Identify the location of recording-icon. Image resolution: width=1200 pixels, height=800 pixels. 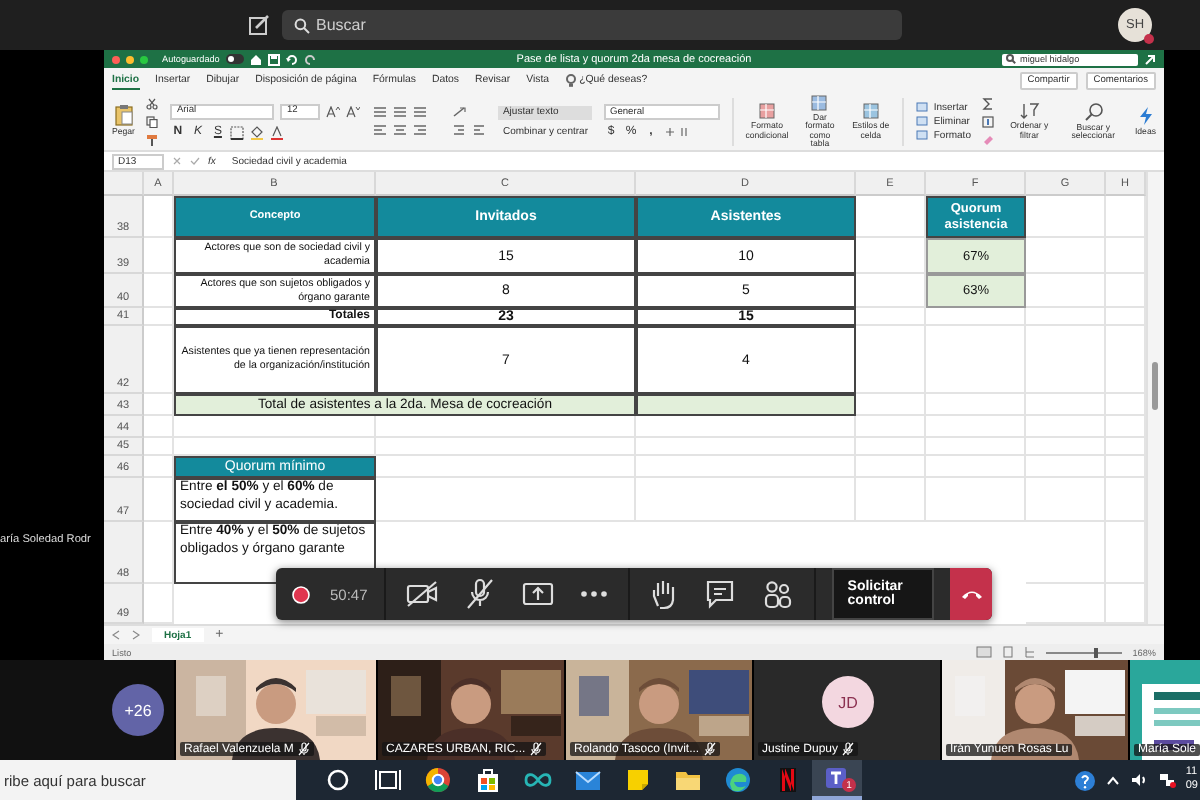
(301, 594).